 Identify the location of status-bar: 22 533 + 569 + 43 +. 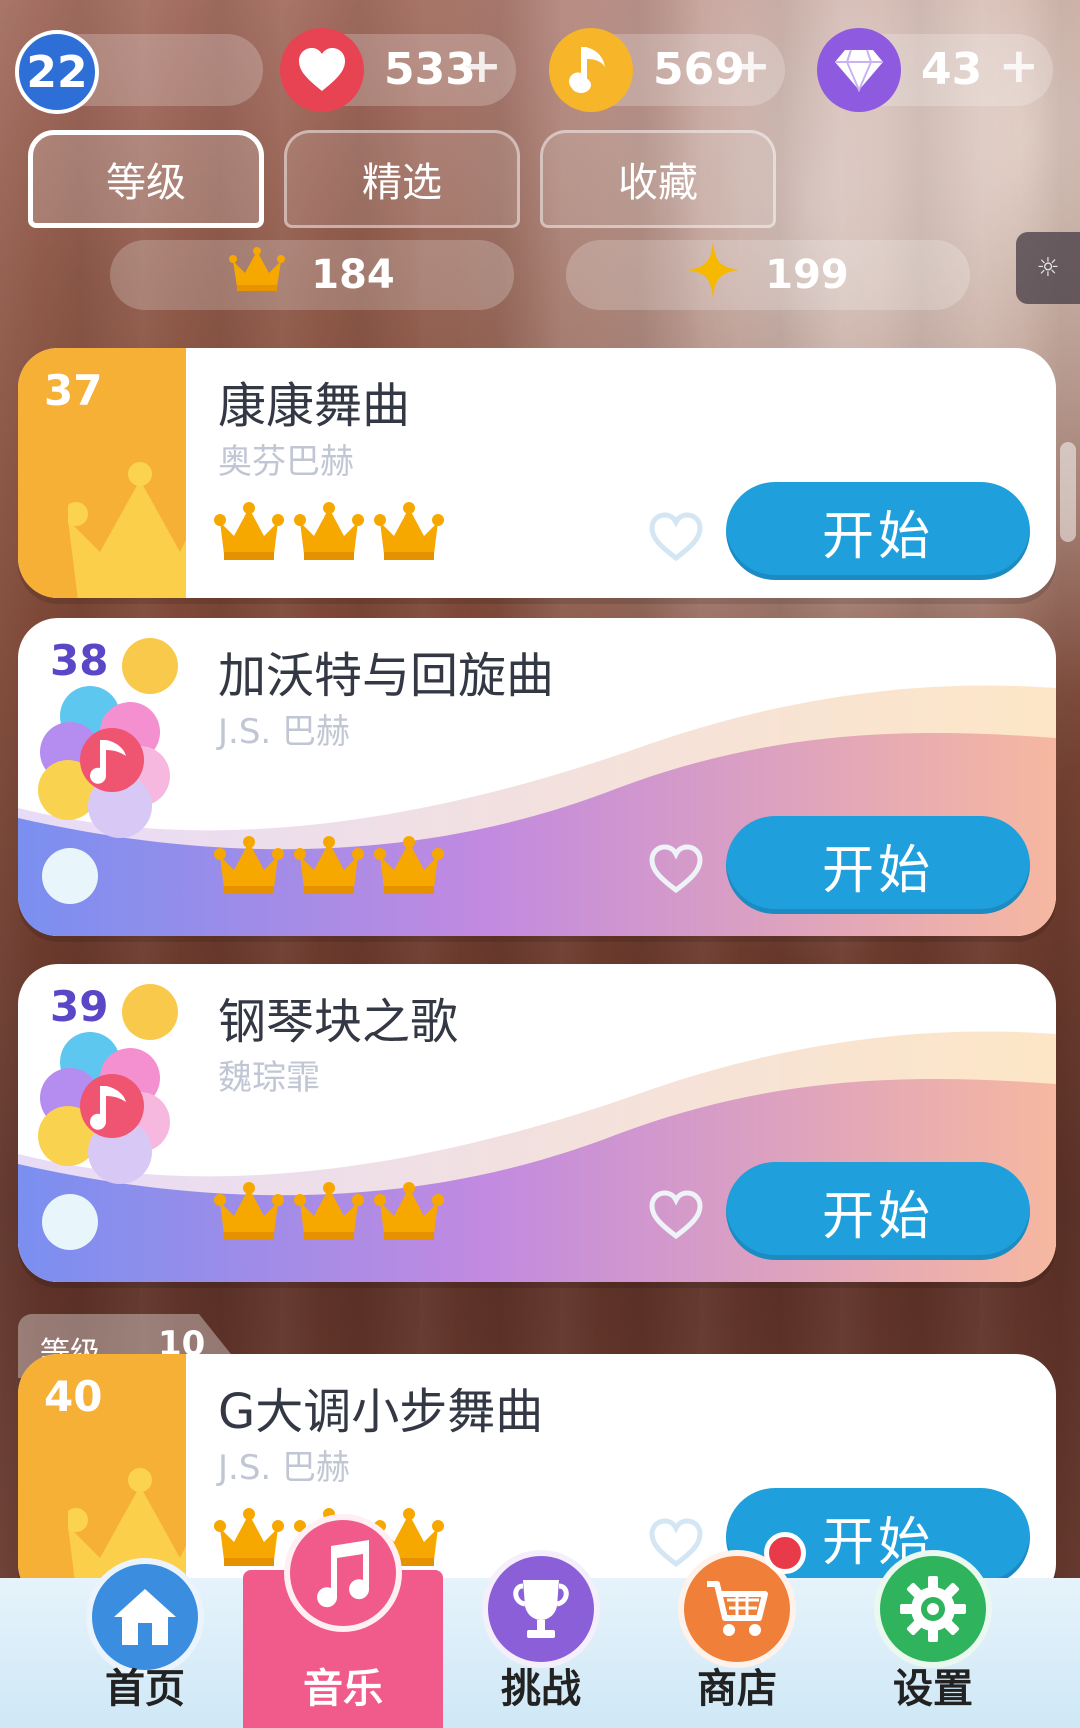
(540, 71).